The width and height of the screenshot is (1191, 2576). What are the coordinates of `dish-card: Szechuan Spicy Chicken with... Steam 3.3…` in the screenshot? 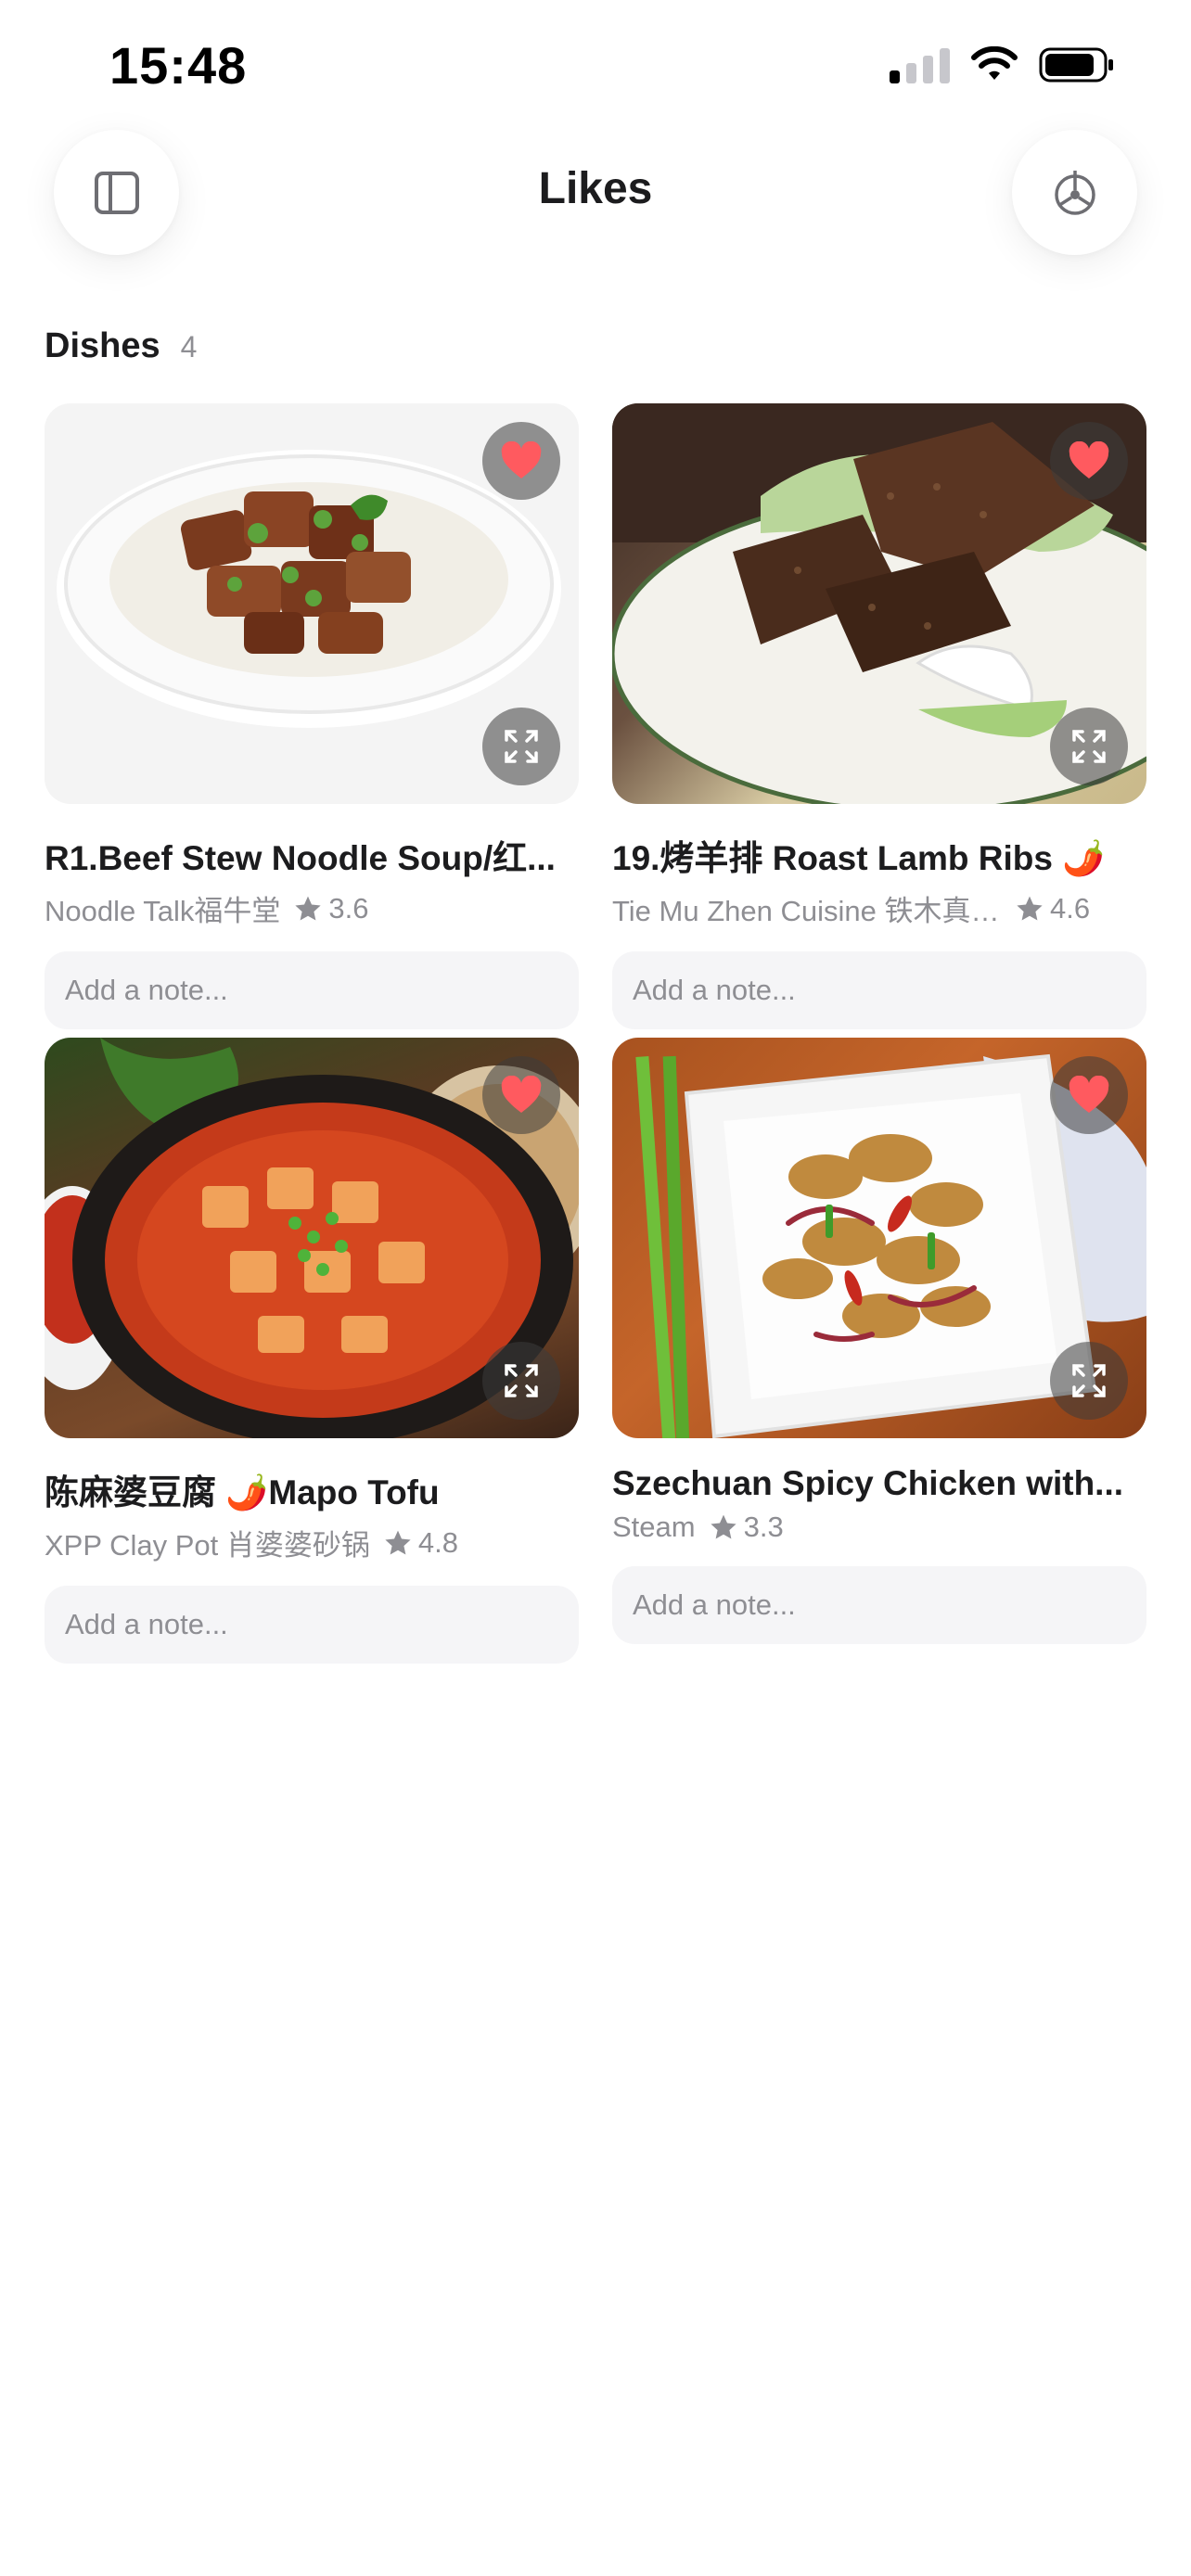 It's located at (879, 1341).